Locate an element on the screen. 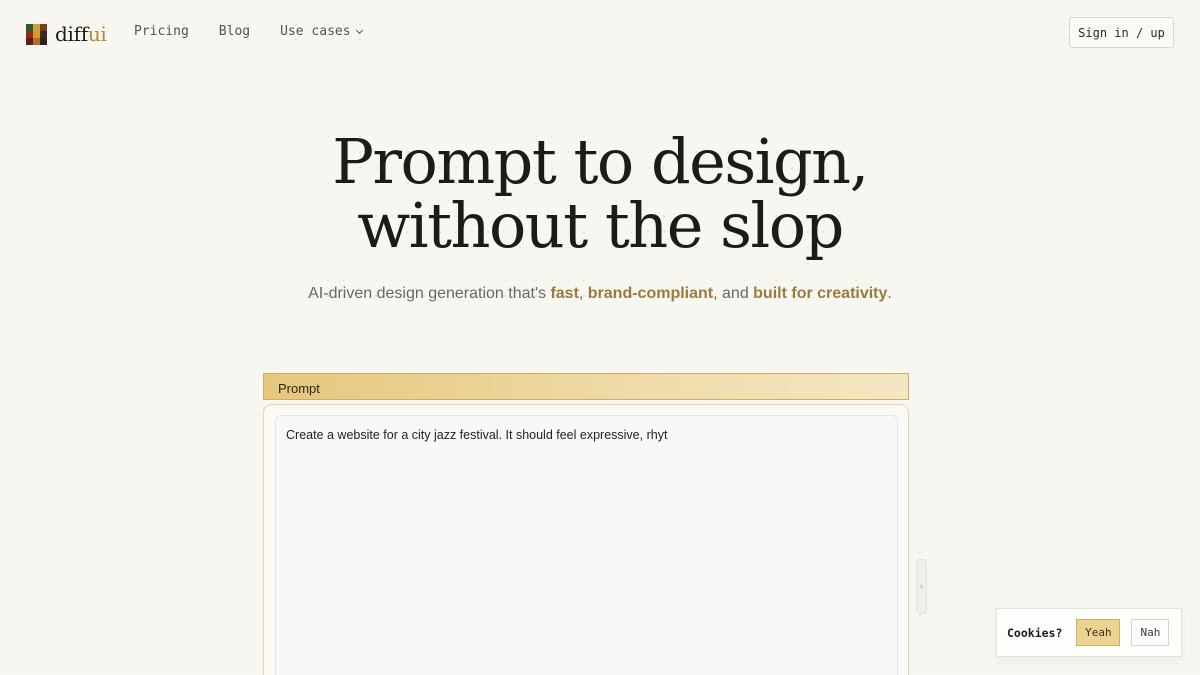 Image resolution: width=1200 pixels, height=675 pixels. nav-link-use-cases-label: Use cases is located at coordinates (315, 31).